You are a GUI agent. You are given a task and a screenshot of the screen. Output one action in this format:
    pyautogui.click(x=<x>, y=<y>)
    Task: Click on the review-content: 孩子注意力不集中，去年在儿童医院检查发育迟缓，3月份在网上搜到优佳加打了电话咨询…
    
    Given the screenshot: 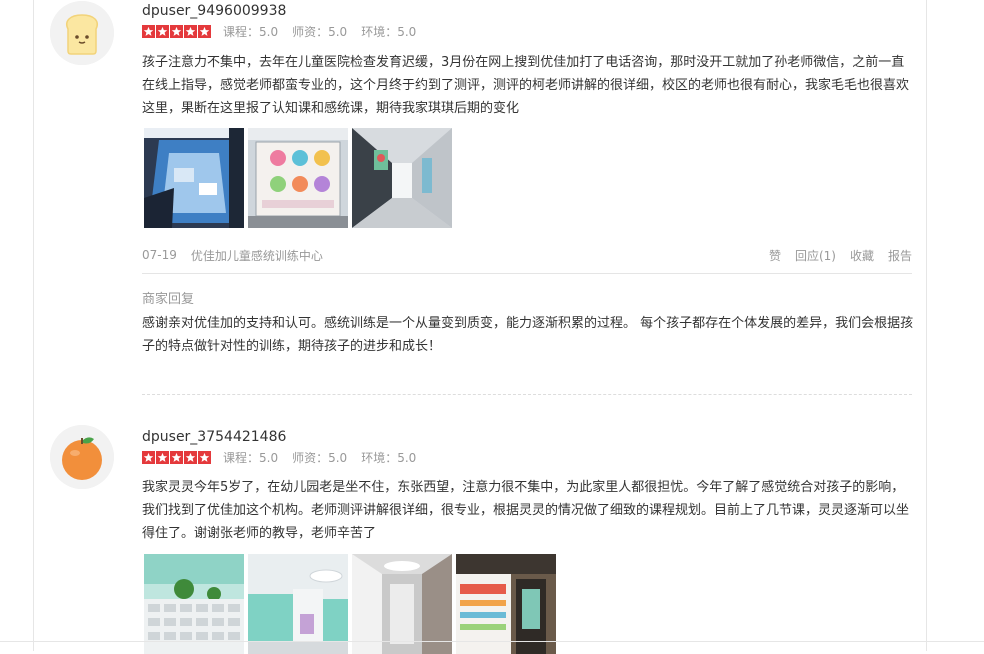 What is the action you would take?
    pyautogui.click(x=526, y=85)
    